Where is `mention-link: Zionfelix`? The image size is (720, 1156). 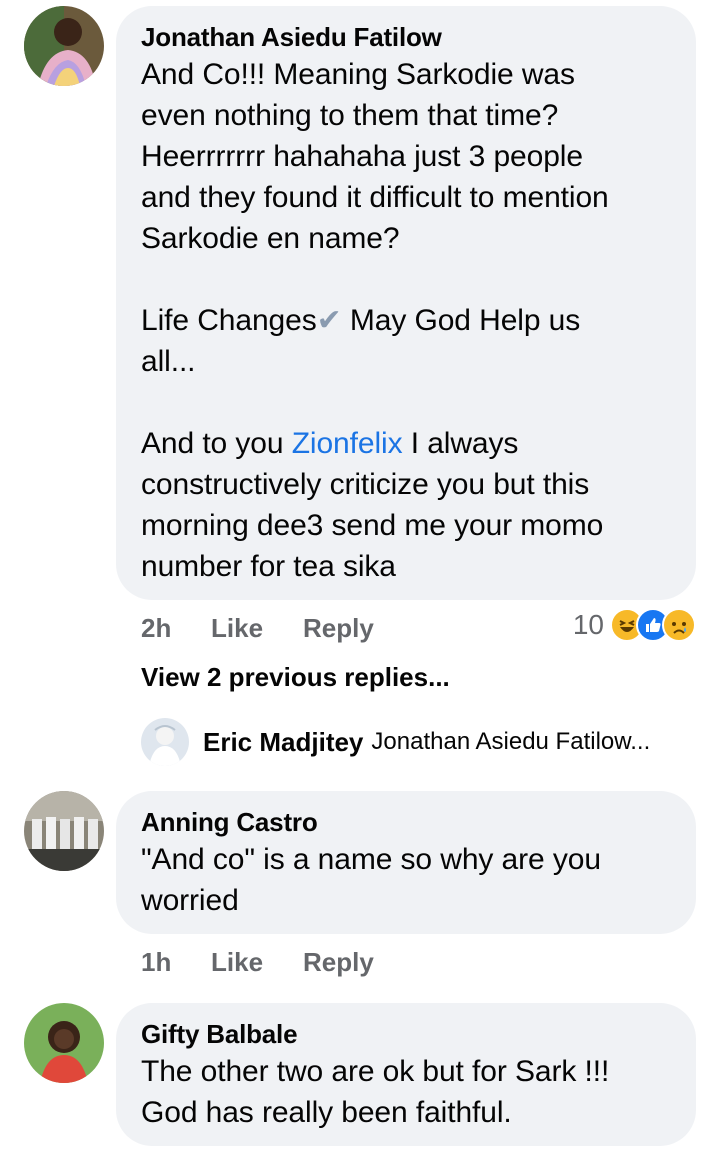
mention-link: Zionfelix is located at coordinates (347, 443).